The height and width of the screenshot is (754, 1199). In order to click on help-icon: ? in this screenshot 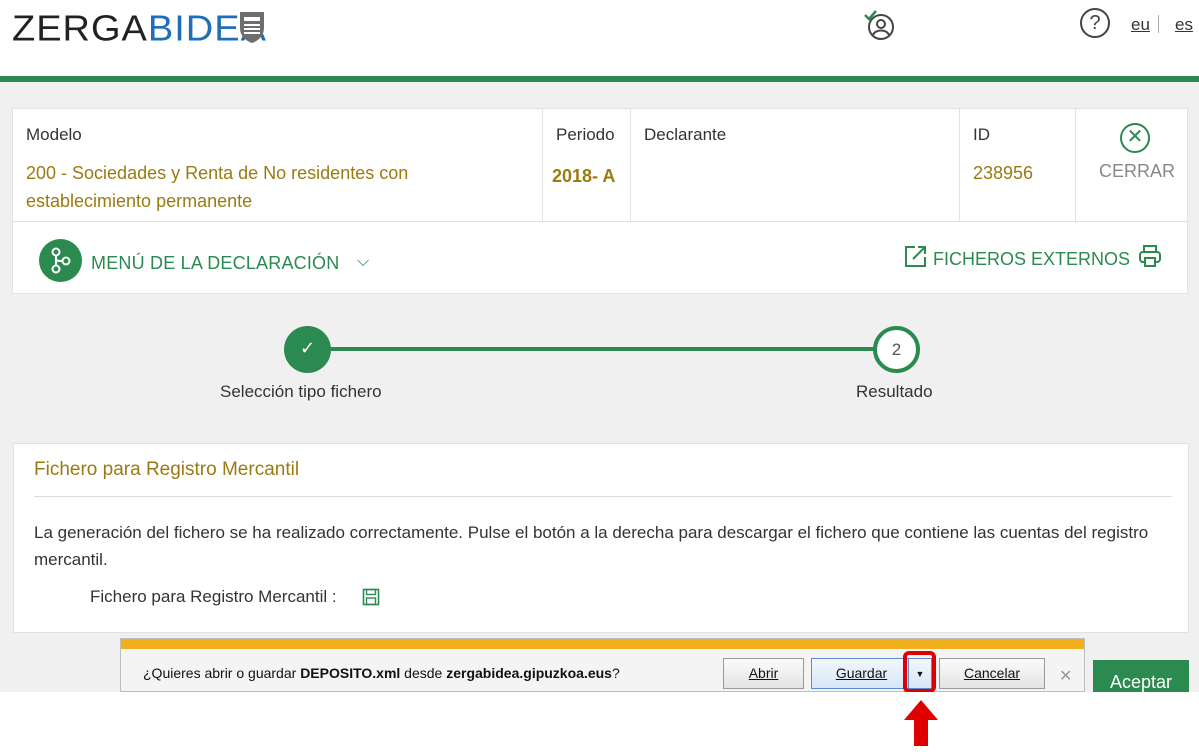, I will do `click(1095, 23)`.